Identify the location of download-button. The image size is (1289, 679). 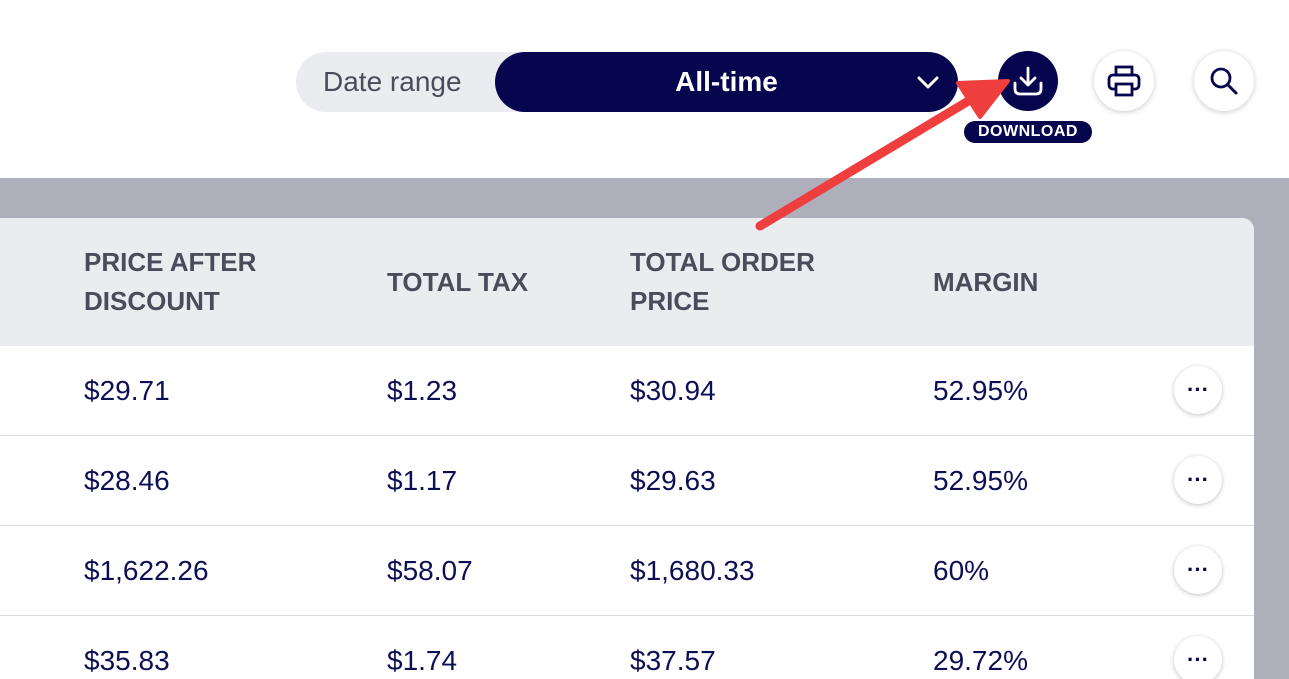
(1028, 81).